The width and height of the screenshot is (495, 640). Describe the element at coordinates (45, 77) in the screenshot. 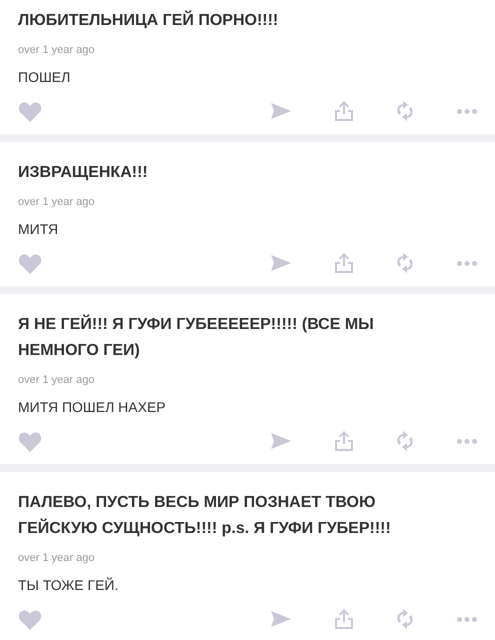

I see `answer-text: ПОШЕЛ` at that location.